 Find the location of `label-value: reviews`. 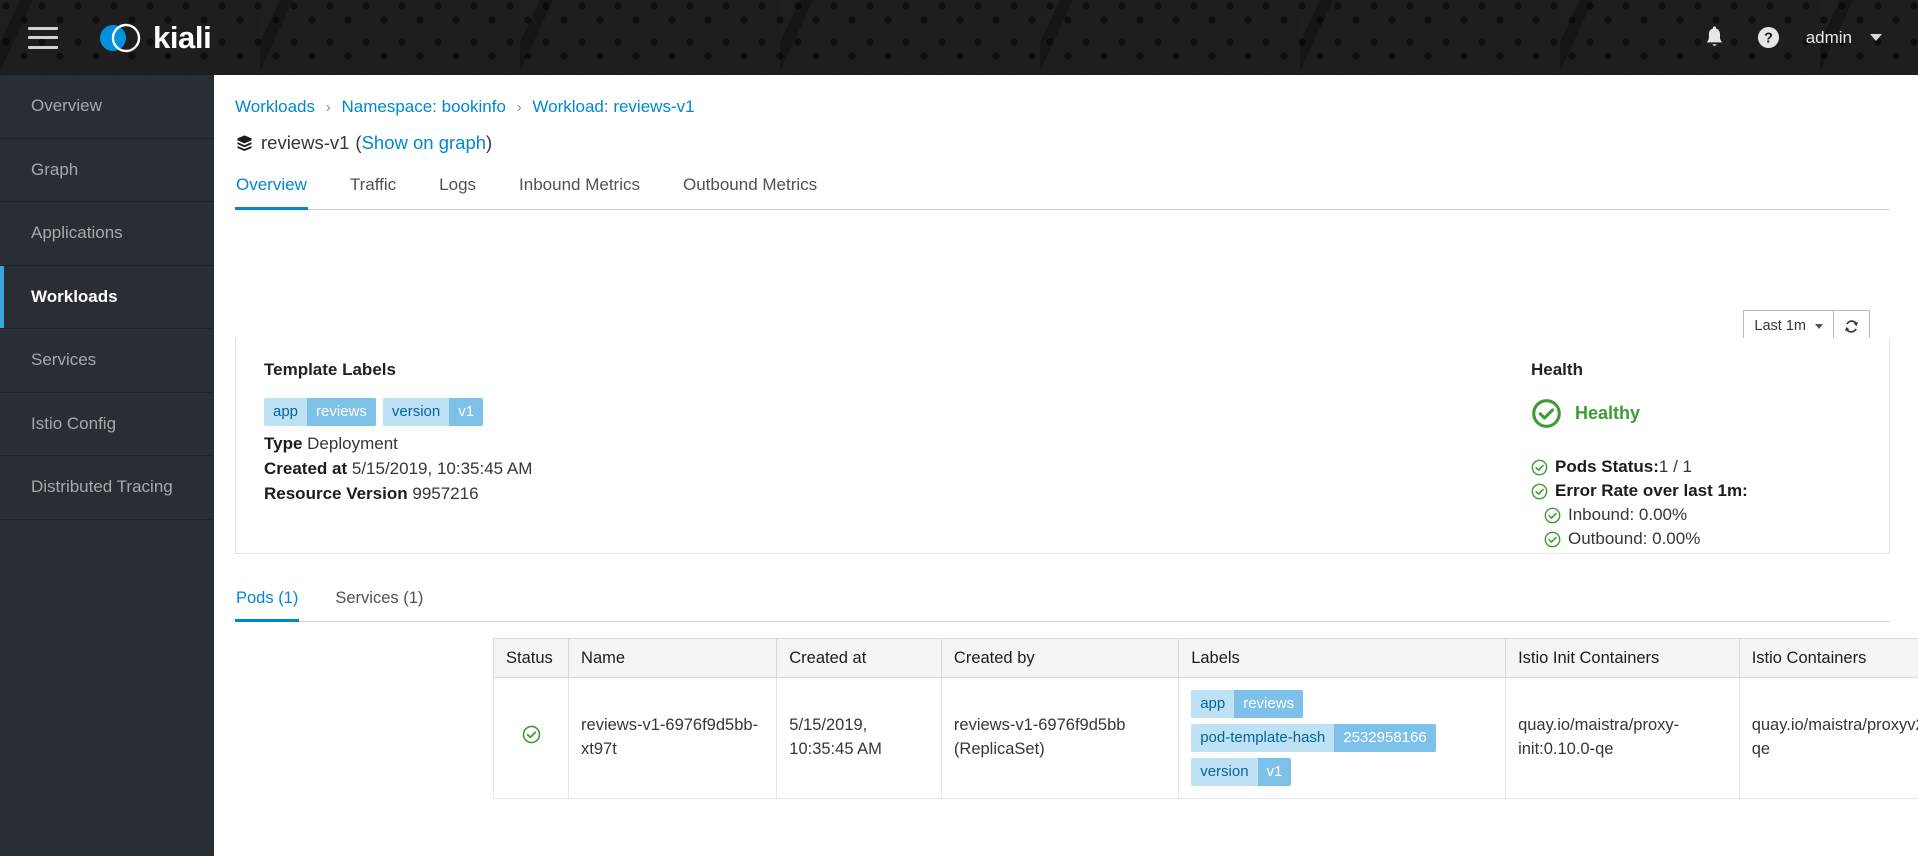

label-value: reviews is located at coordinates (1269, 704).